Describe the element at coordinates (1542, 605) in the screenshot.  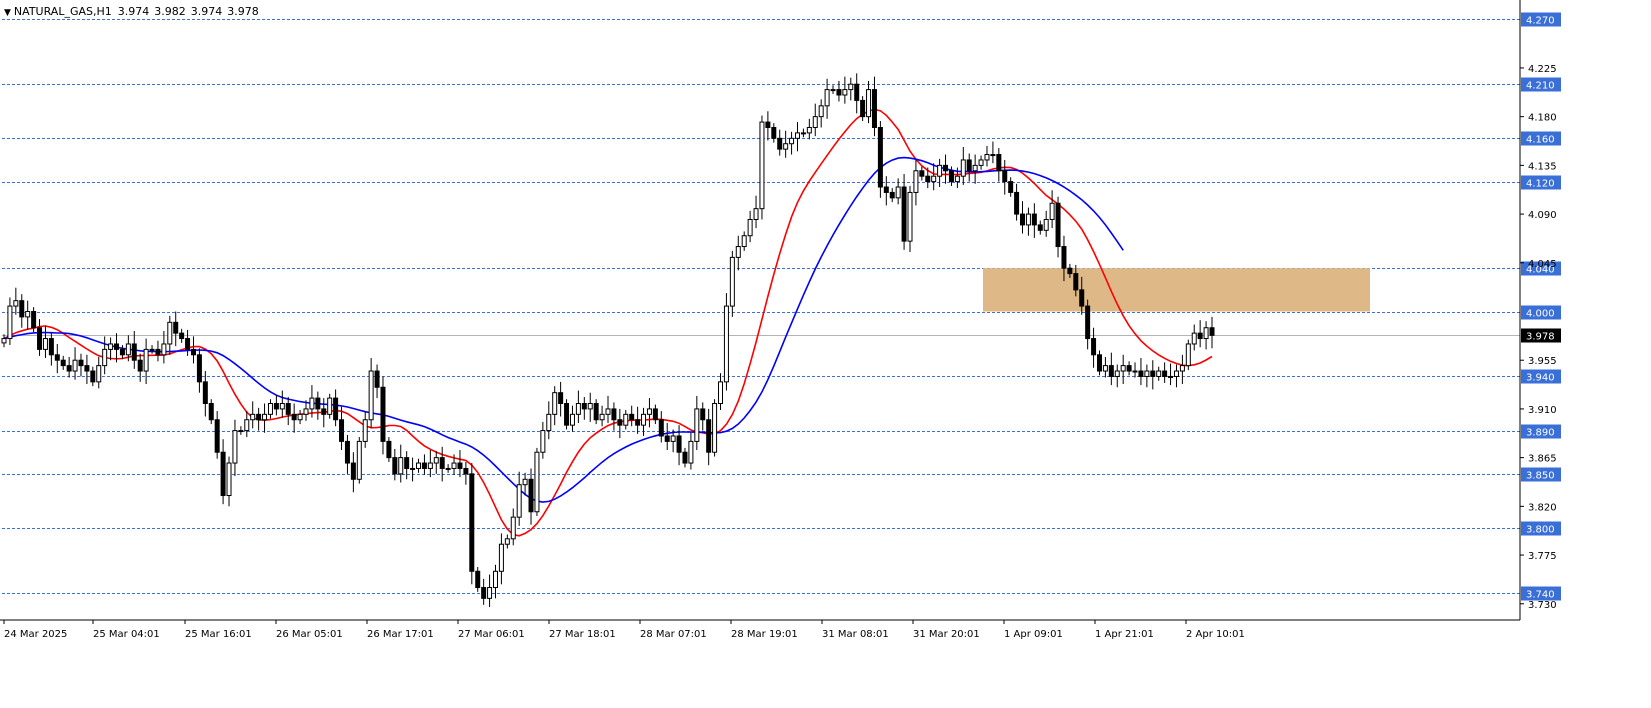
I see `price-tick-label: 3.730` at that location.